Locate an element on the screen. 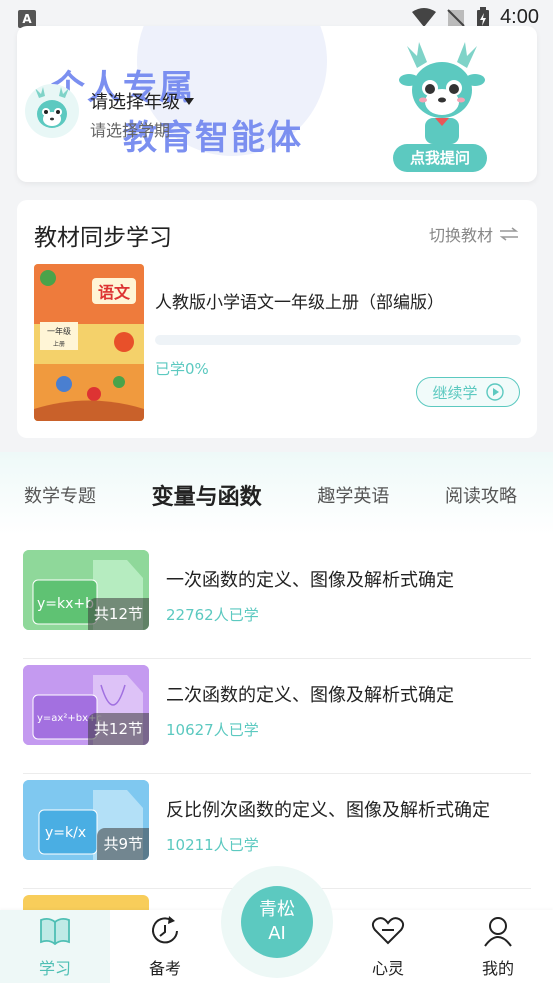  nav-profile: 我的 is located at coordinates (498, 946).